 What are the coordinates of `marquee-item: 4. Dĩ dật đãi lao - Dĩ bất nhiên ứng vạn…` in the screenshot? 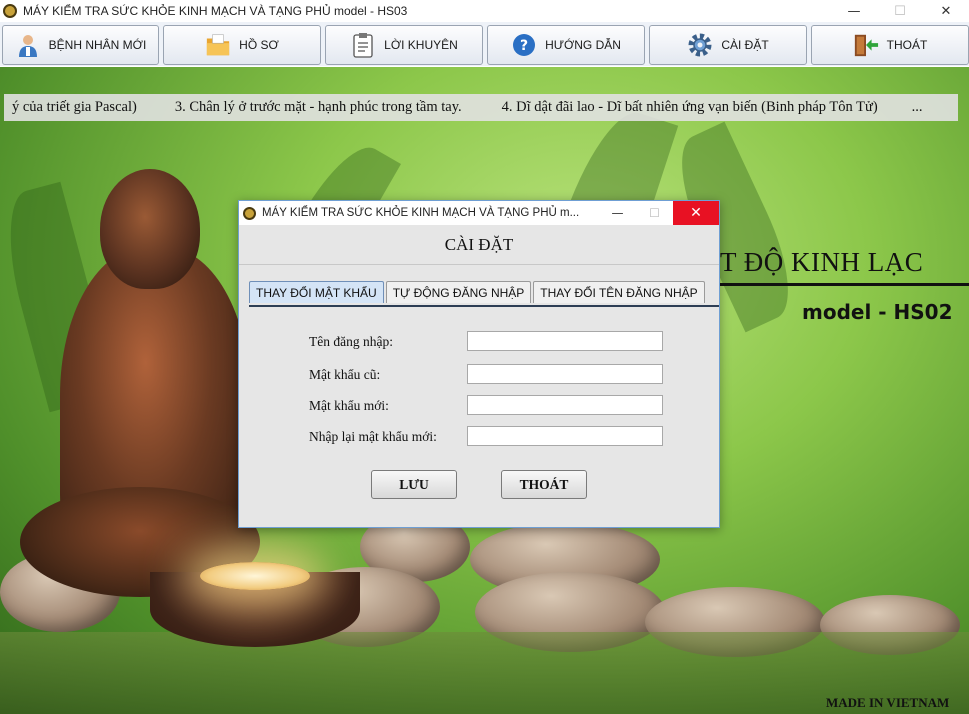 It's located at (689, 107).